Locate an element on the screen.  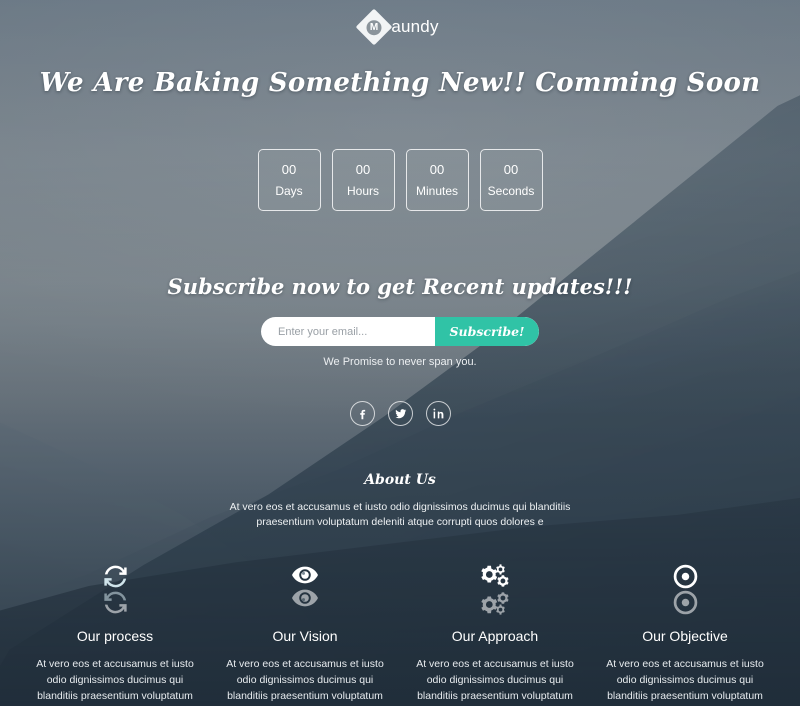
feature-title: Our Vision is located at coordinates (305, 636).